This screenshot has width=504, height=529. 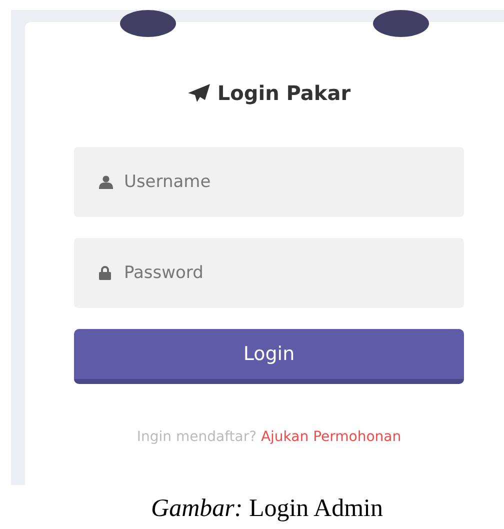 I want to click on password-field: Password, so click(x=269, y=273).